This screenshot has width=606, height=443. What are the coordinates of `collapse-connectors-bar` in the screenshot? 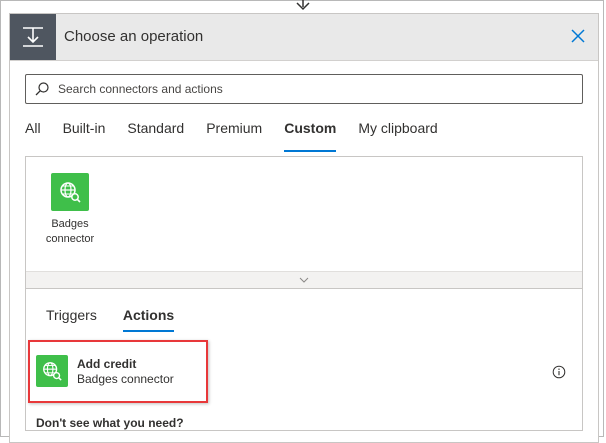 It's located at (304, 280).